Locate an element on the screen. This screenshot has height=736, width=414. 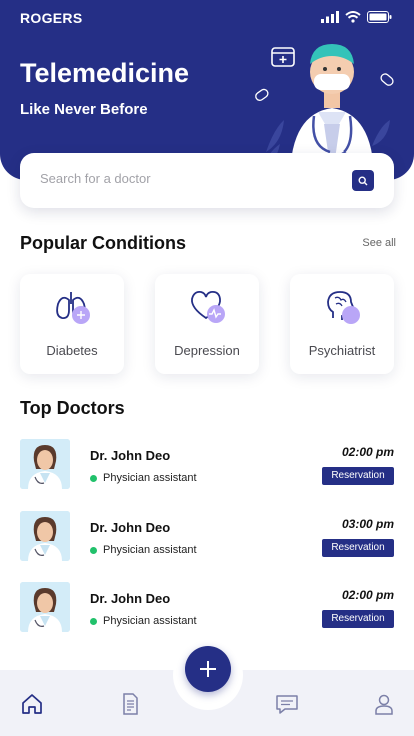
hero-subtitle: Like Never Before is located at coordinates (84, 109).